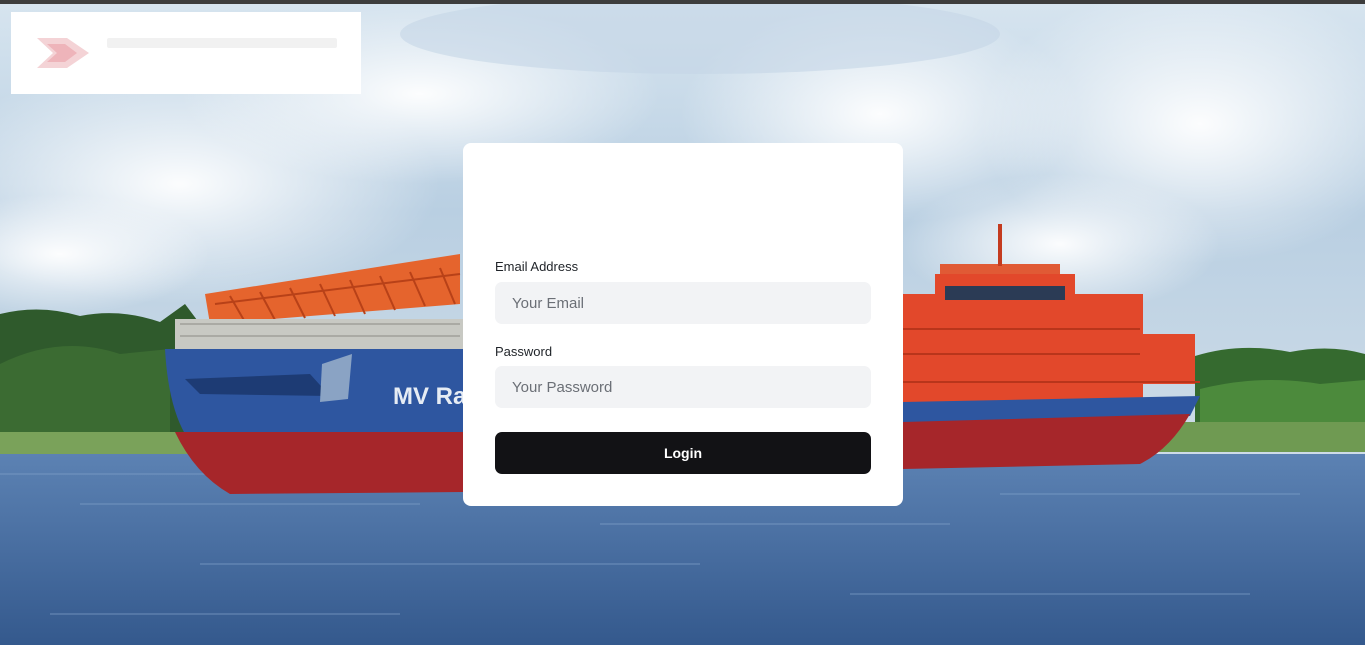 This screenshot has height=645, width=1365. I want to click on password-label: Password, so click(524, 351).